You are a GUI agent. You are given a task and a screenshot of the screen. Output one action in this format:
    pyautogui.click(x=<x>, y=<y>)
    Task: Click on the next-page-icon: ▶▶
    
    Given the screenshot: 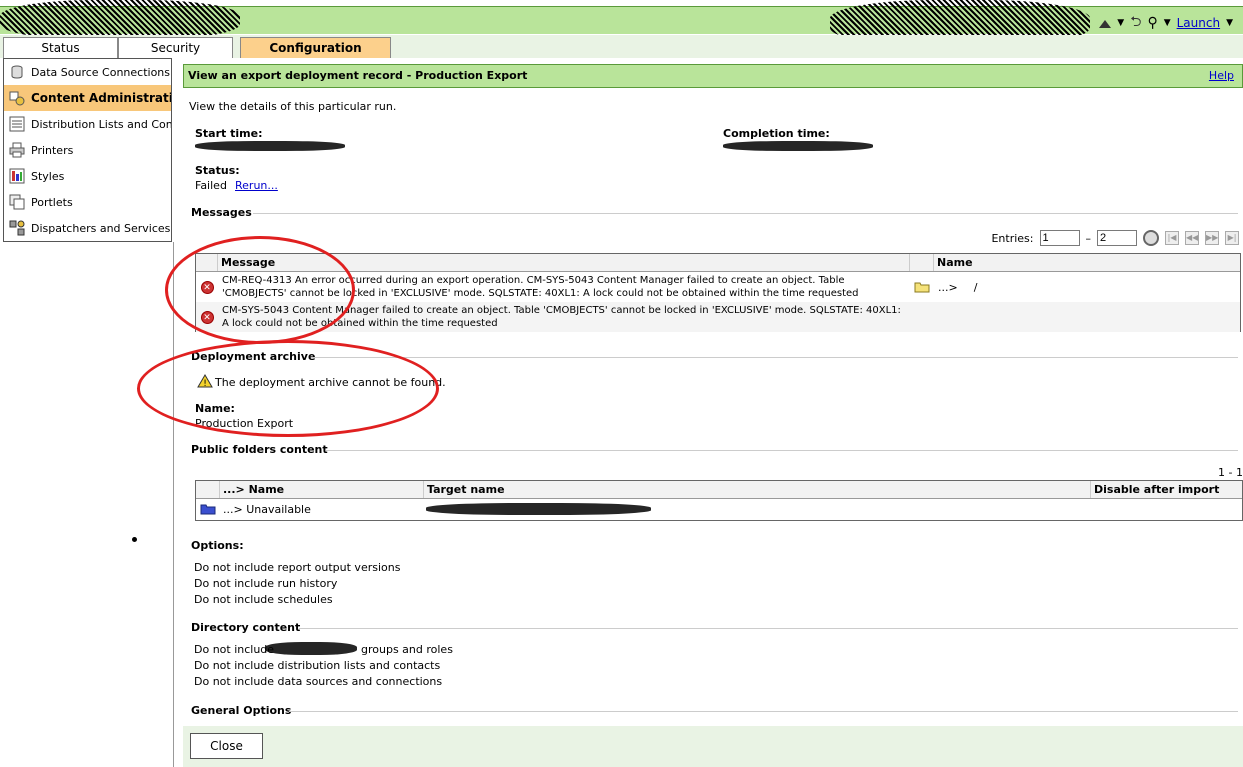 What is the action you would take?
    pyautogui.click(x=1212, y=238)
    